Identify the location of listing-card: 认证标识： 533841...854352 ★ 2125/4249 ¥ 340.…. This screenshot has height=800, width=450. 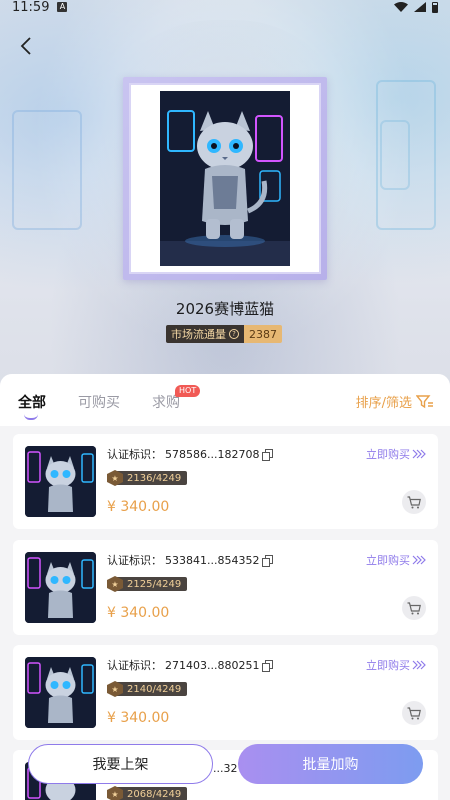
(225, 587).